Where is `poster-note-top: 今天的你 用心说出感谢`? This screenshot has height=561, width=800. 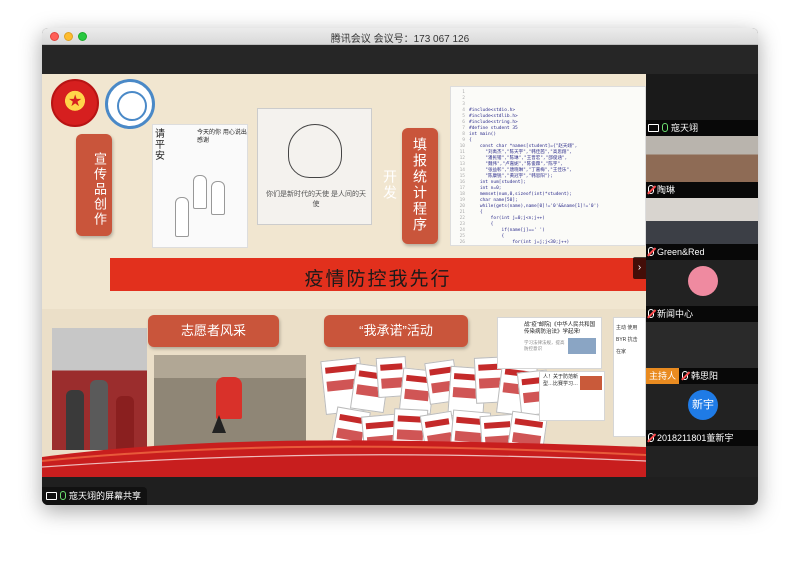
poster-note-top: 今天的你 用心说出感谢 is located at coordinates (222, 136).